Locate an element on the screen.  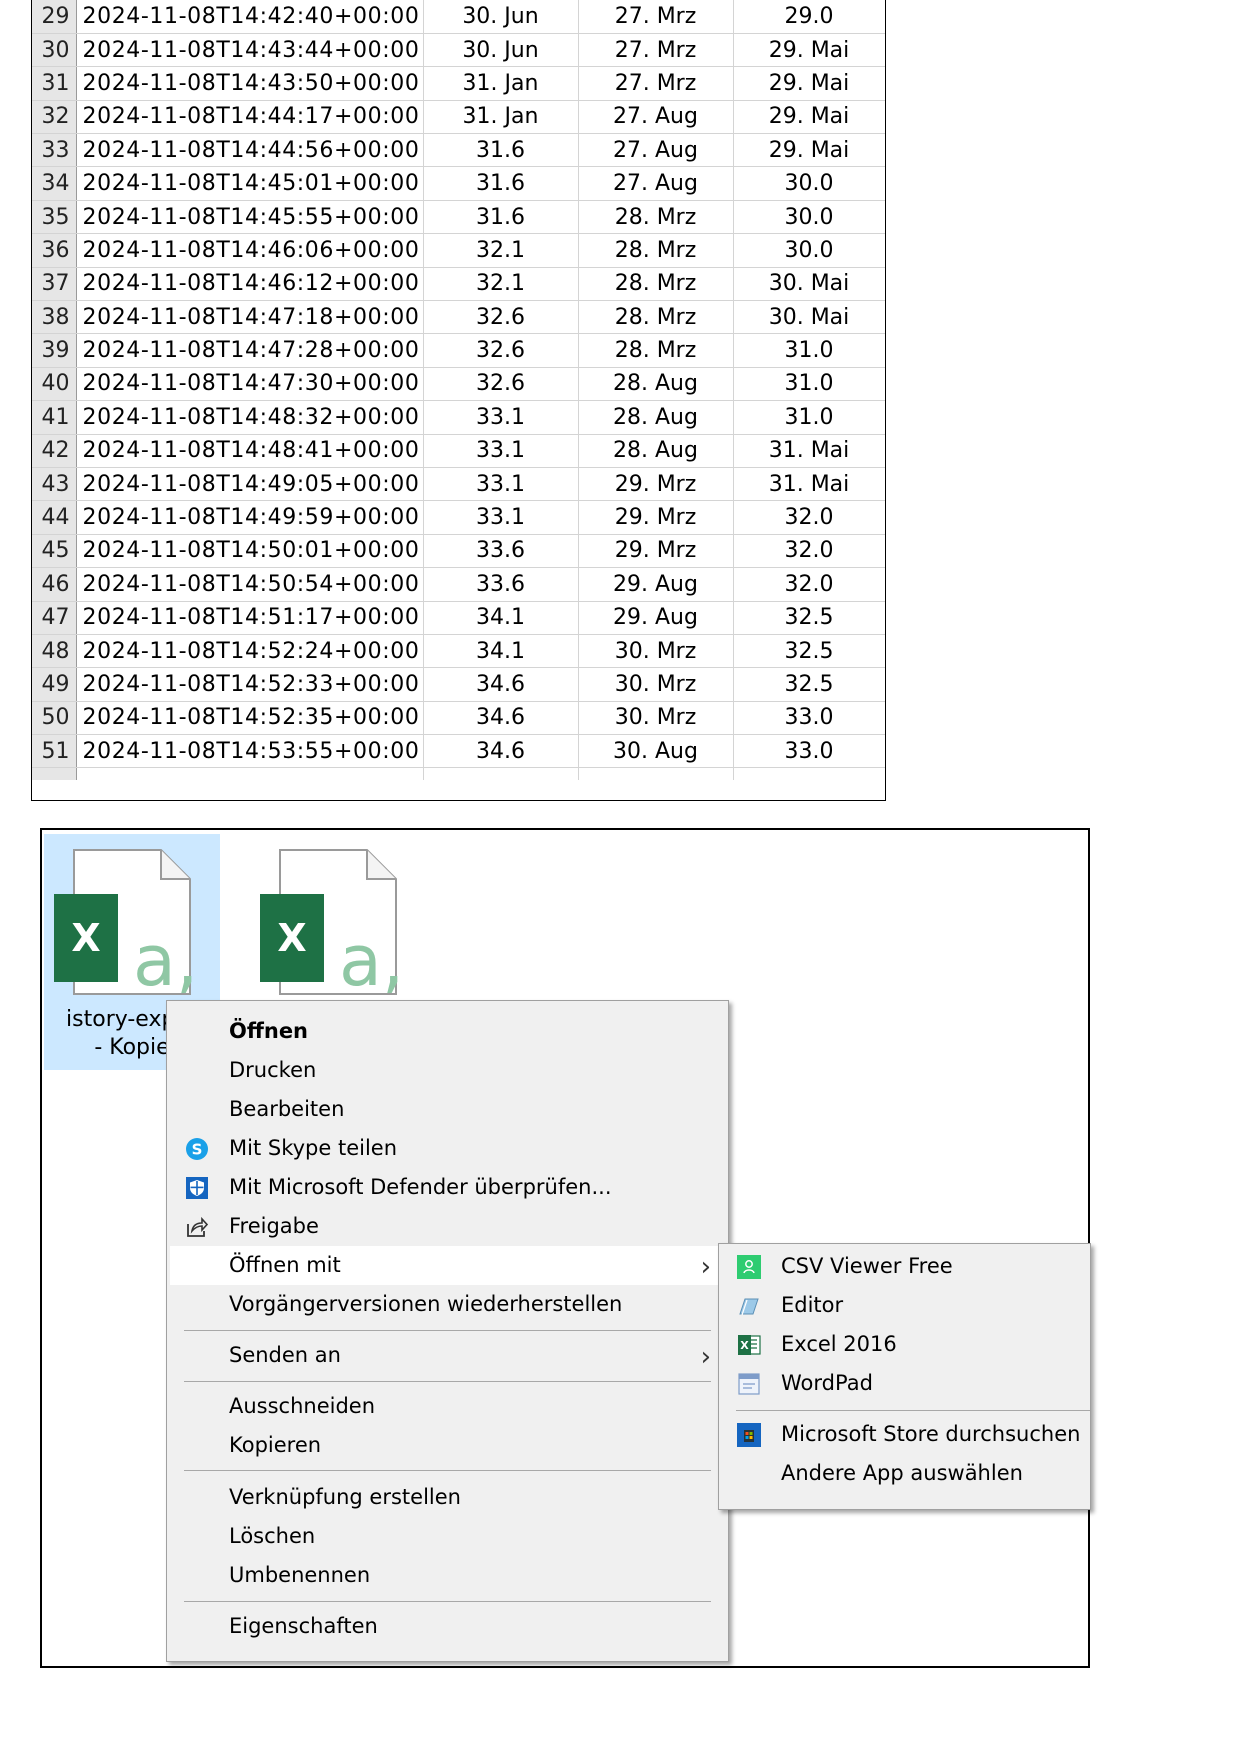
menu-item-edit: Bearbeiten is located at coordinates (447, 1109).